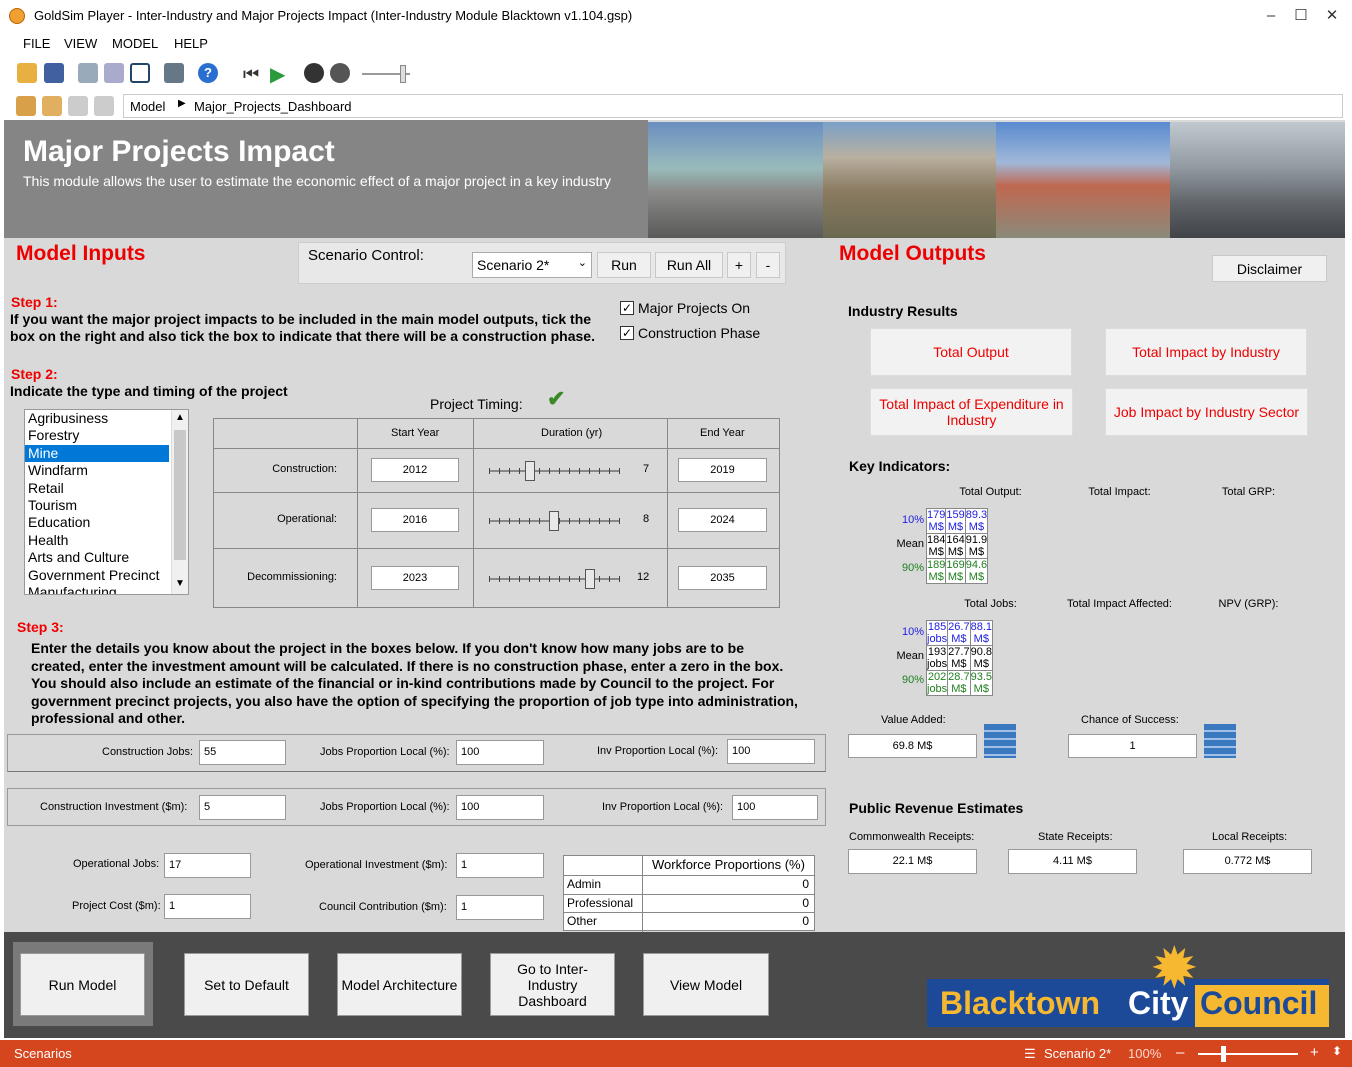 Image resolution: width=1352 pixels, height=1067 pixels. What do you see at coordinates (208, 73) in the screenshot?
I see `help-icon: ?` at bounding box center [208, 73].